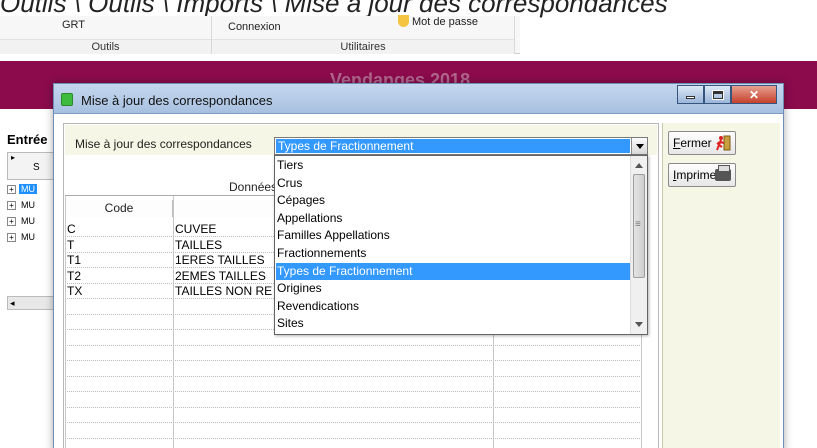  What do you see at coordinates (721, 285) in the screenshot?
I see `action-panel: Fermer Imprimer` at bounding box center [721, 285].